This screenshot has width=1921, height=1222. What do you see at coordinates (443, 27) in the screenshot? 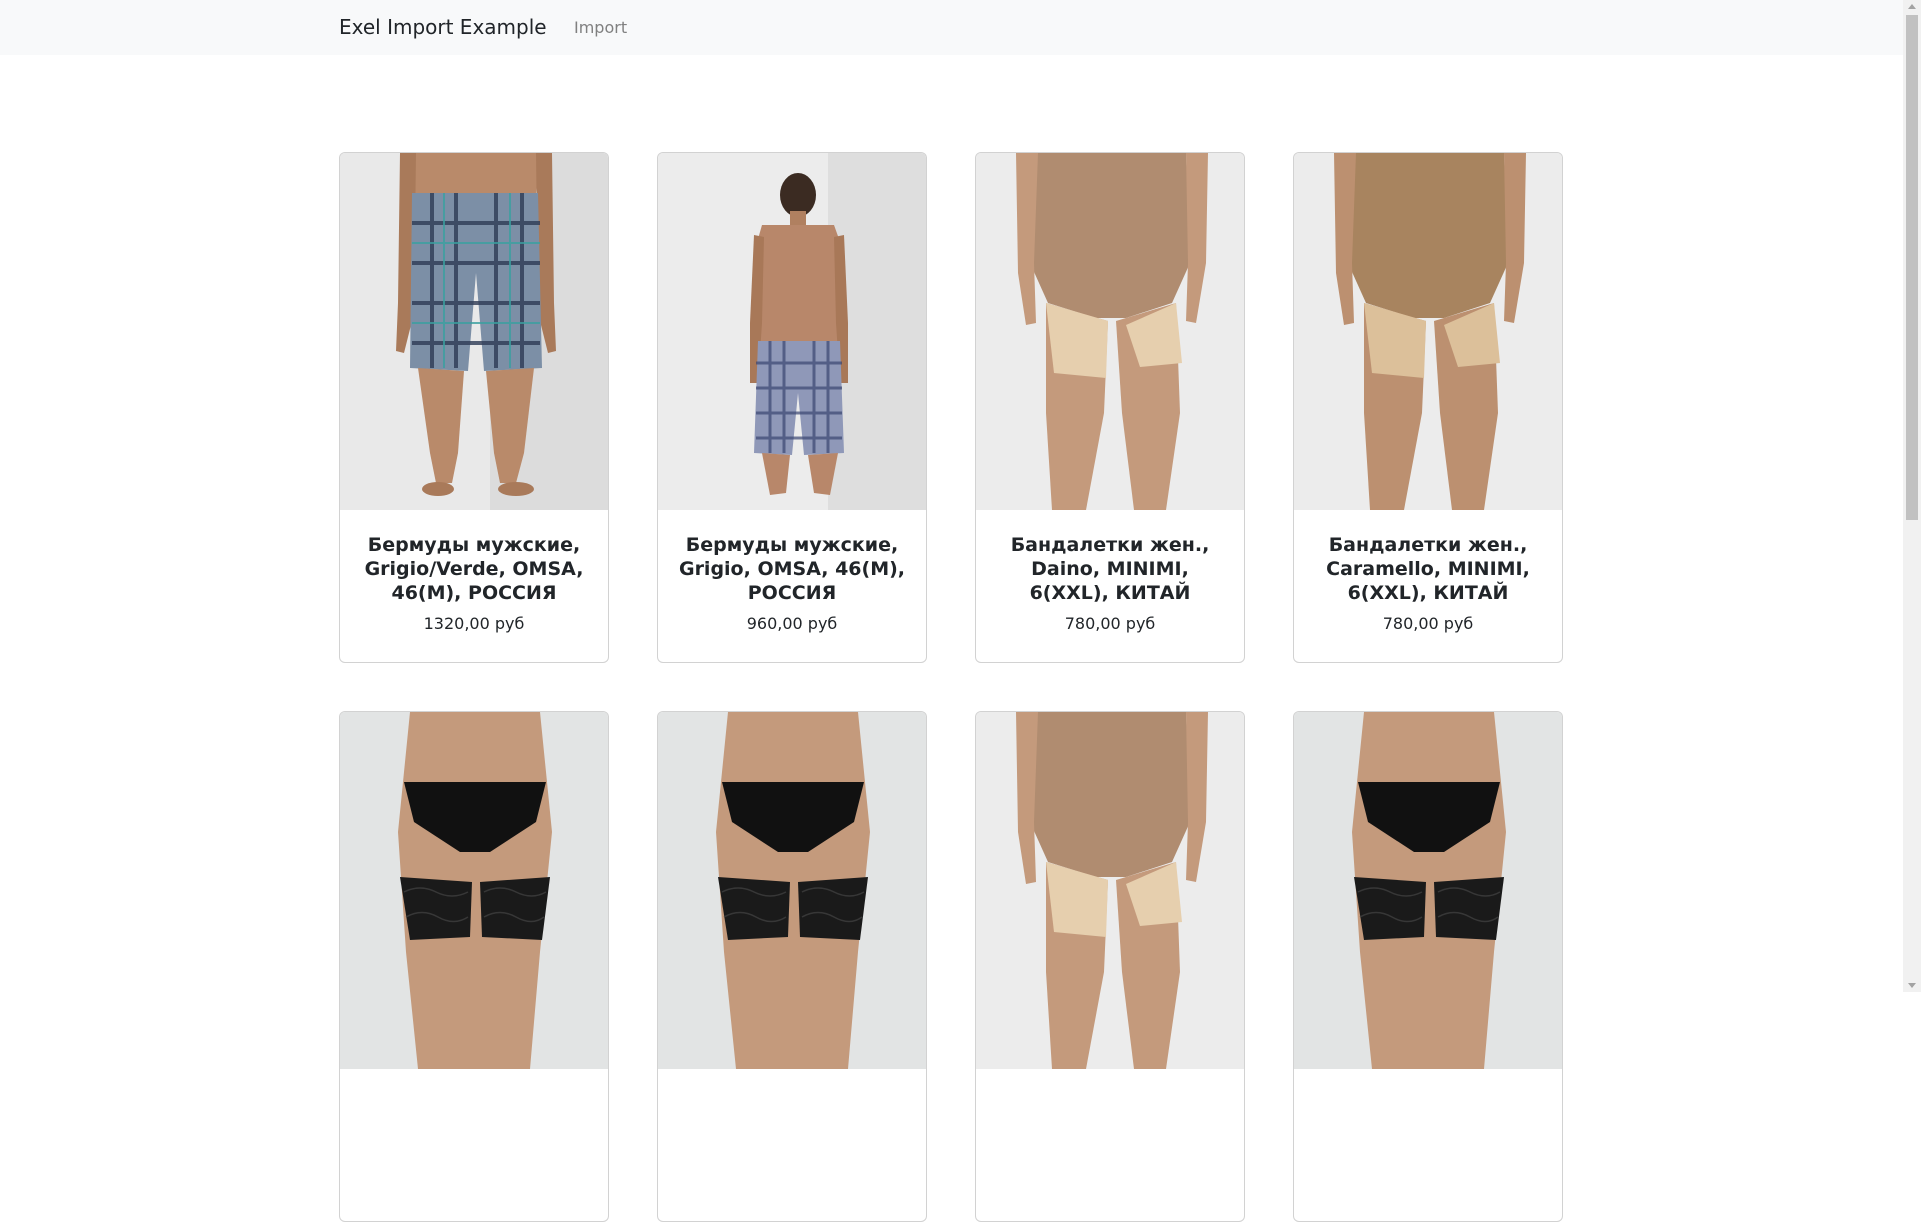
I see `navbar-brand: Exel Import Example` at bounding box center [443, 27].